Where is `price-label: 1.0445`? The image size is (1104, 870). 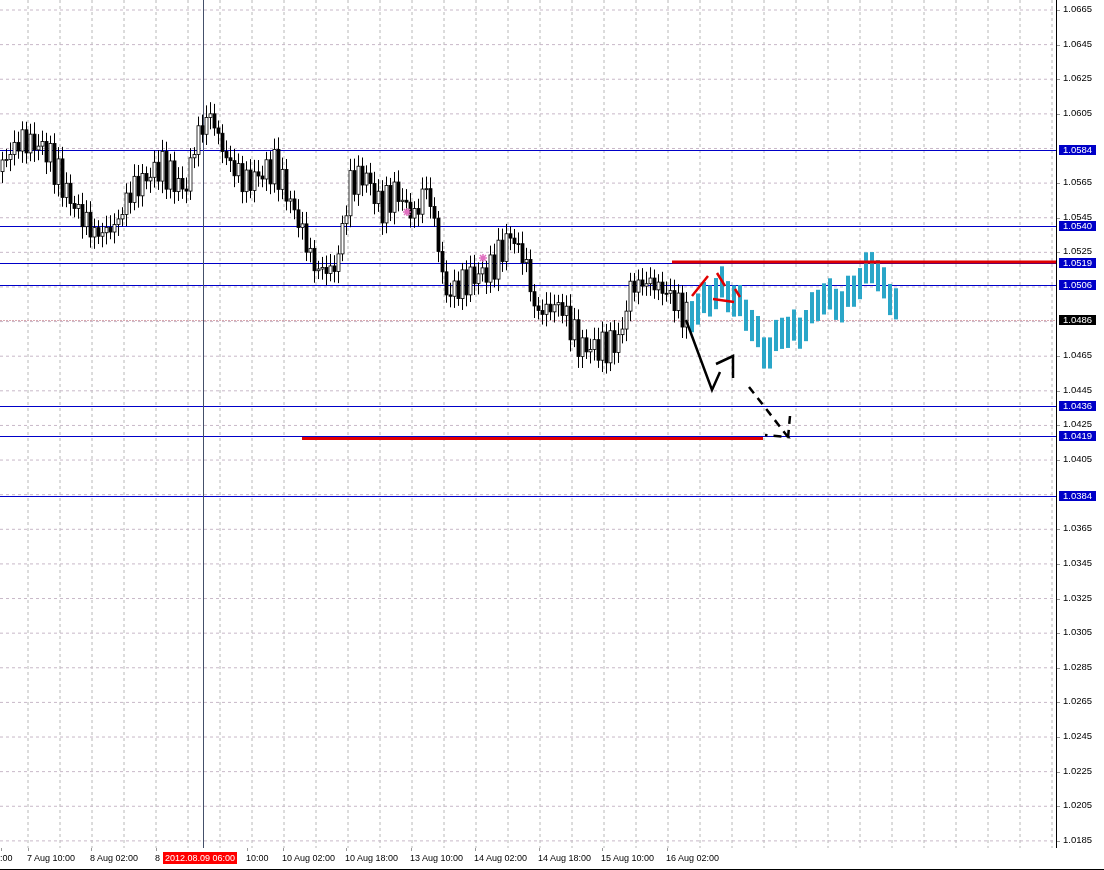
price-label: 1.0445 is located at coordinates (1078, 389).